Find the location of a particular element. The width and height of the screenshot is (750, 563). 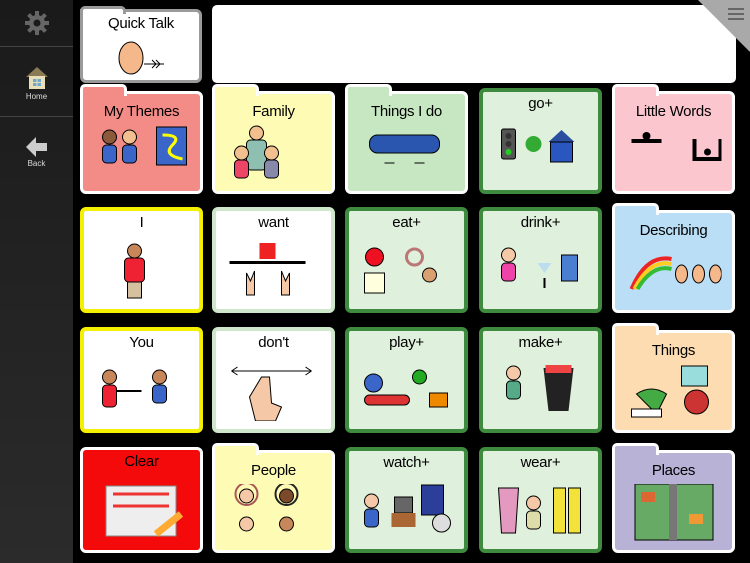

message-bar is located at coordinates (474, 44).